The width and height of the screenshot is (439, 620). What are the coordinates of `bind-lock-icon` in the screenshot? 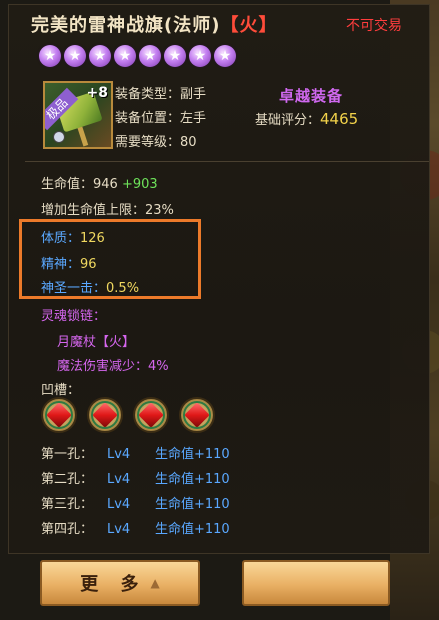 It's located at (59, 137).